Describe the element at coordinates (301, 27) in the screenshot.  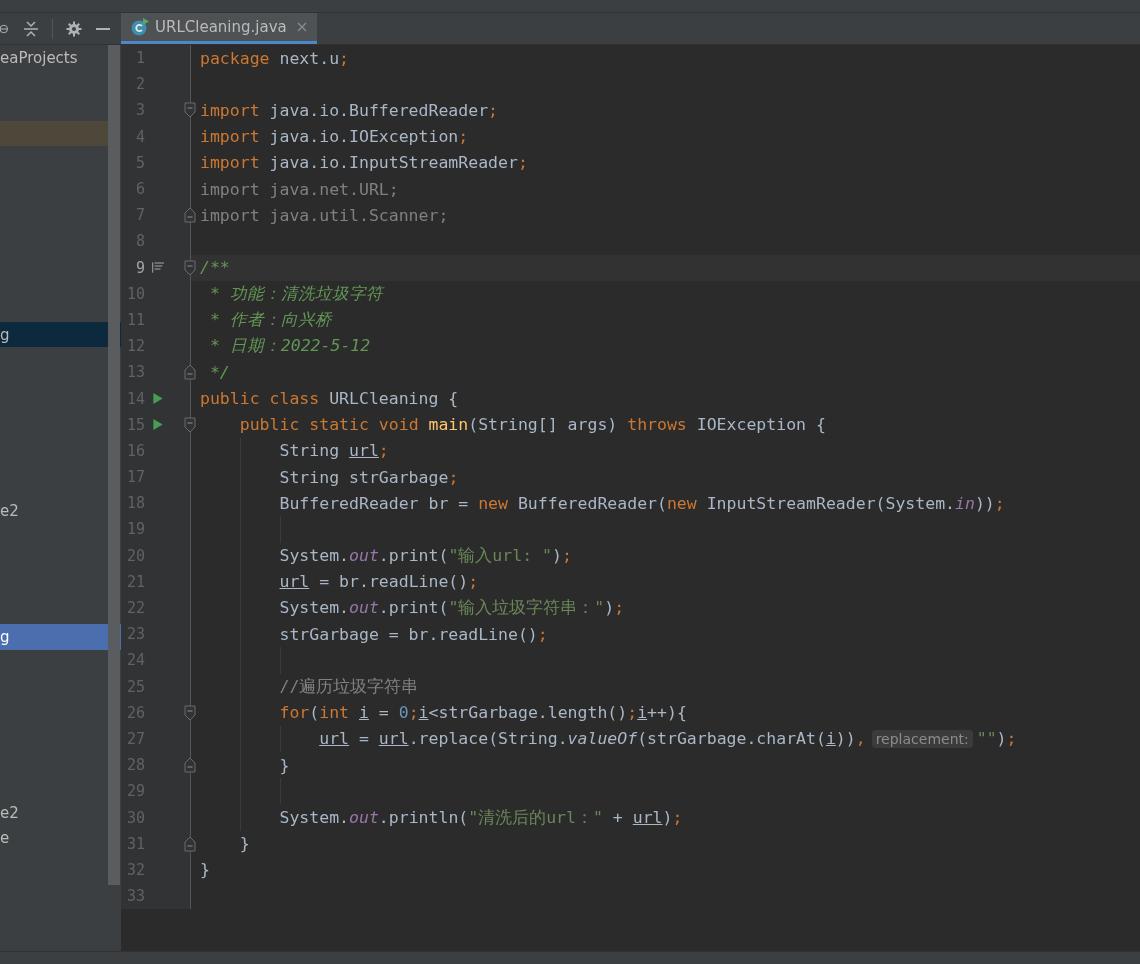
I see `close-icon` at that location.